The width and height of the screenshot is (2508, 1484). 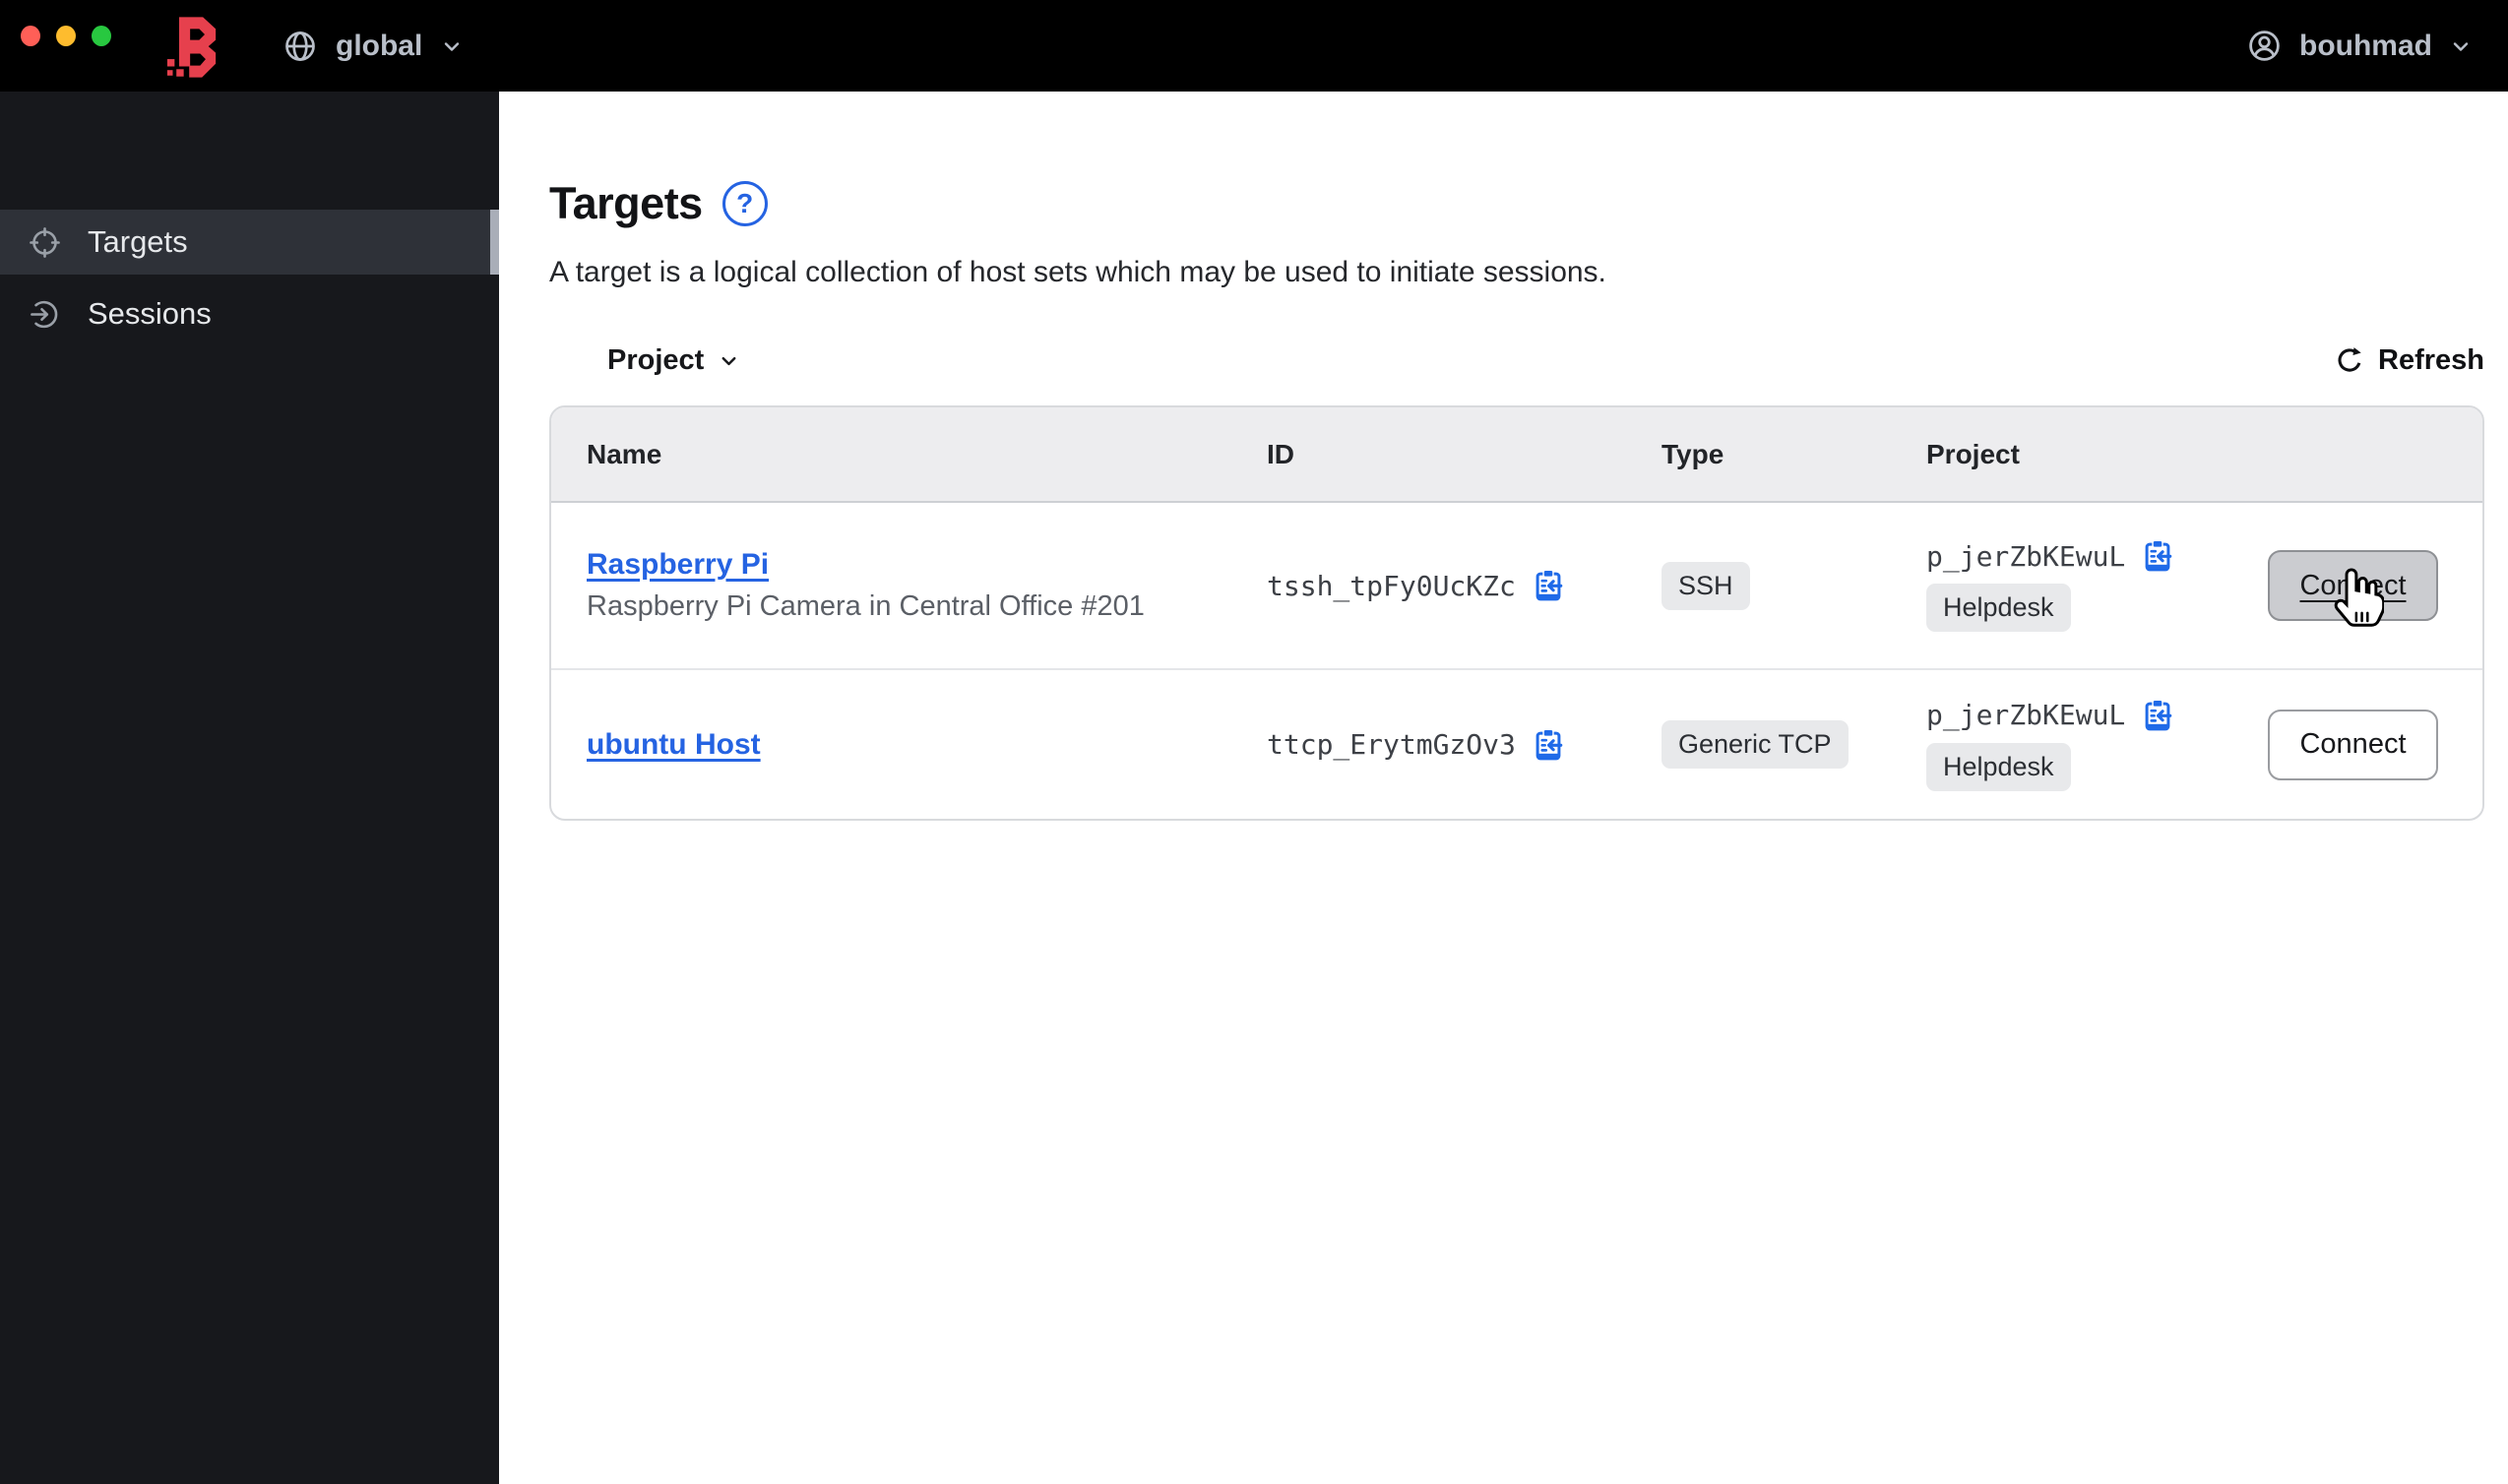 I want to click on scope-dropdown: global, so click(x=373, y=46).